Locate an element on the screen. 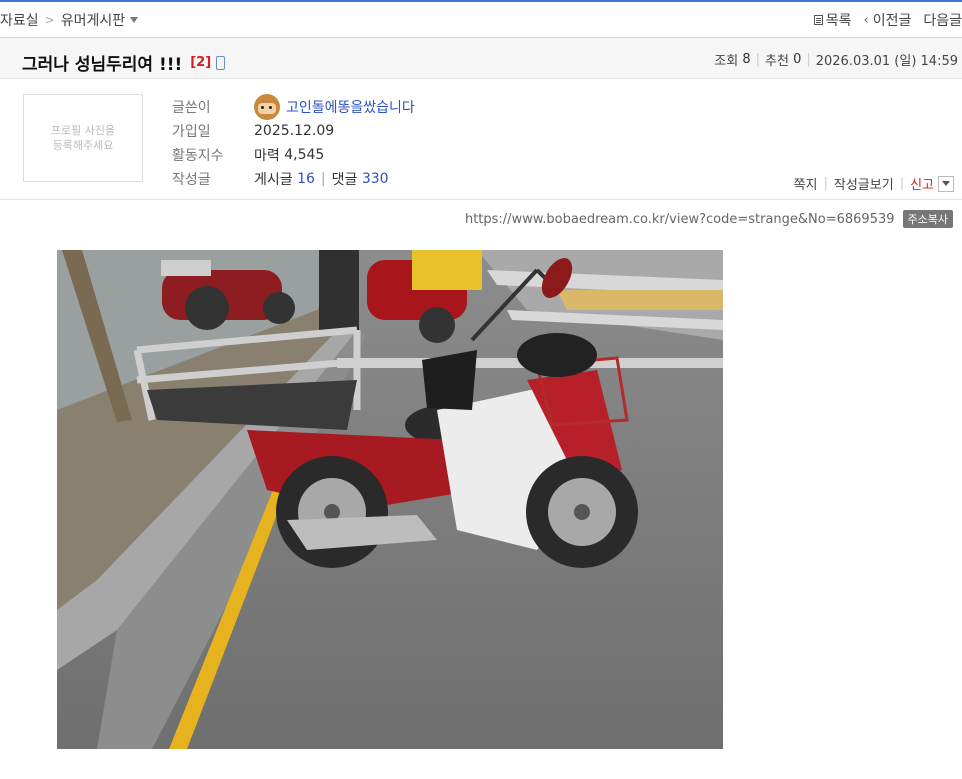 Image resolution: width=962 pixels, height=779 pixels. joined-row: 가입일 2025.12.09 is located at coordinates (293, 131).